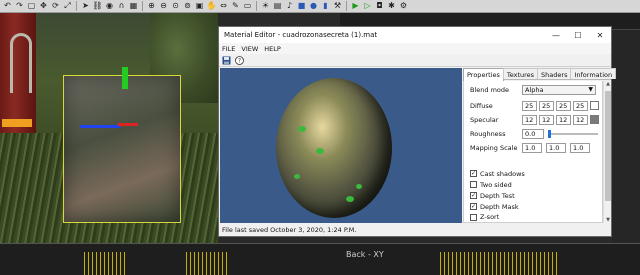  I want to click on mapping-scale-y-field: 1.0, so click(556, 148).